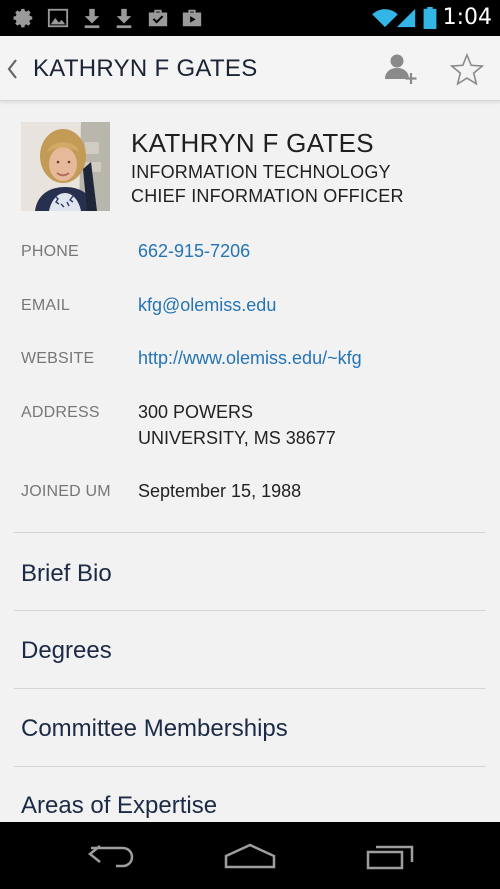 The image size is (500, 889). I want to click on home-icon, so click(250, 856).